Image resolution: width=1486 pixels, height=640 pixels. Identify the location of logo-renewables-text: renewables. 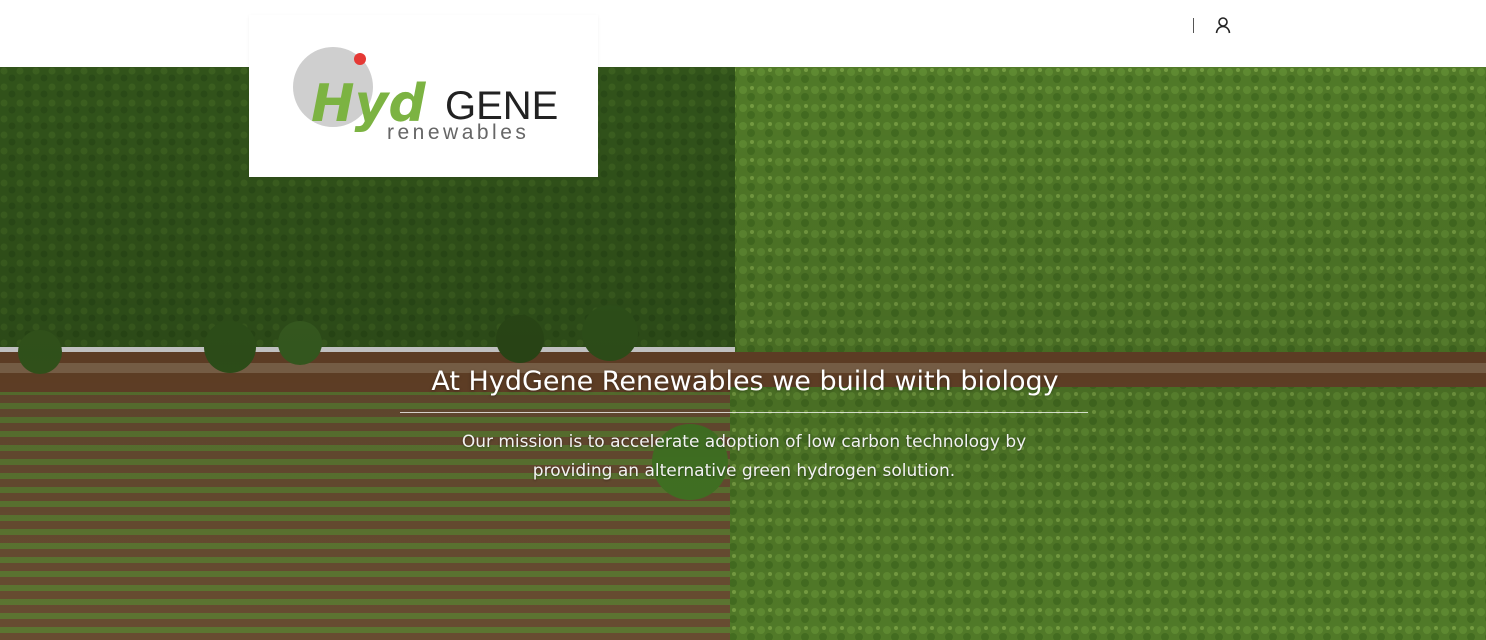
(458, 132).